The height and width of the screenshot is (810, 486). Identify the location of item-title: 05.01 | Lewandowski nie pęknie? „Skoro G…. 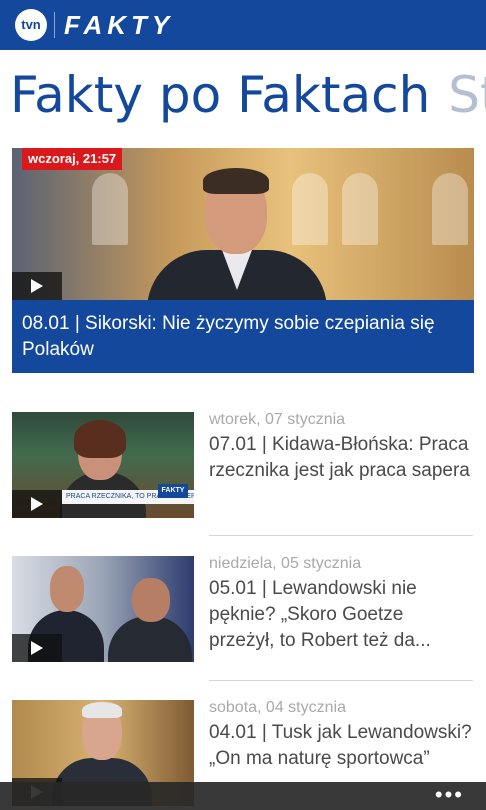
(341, 615).